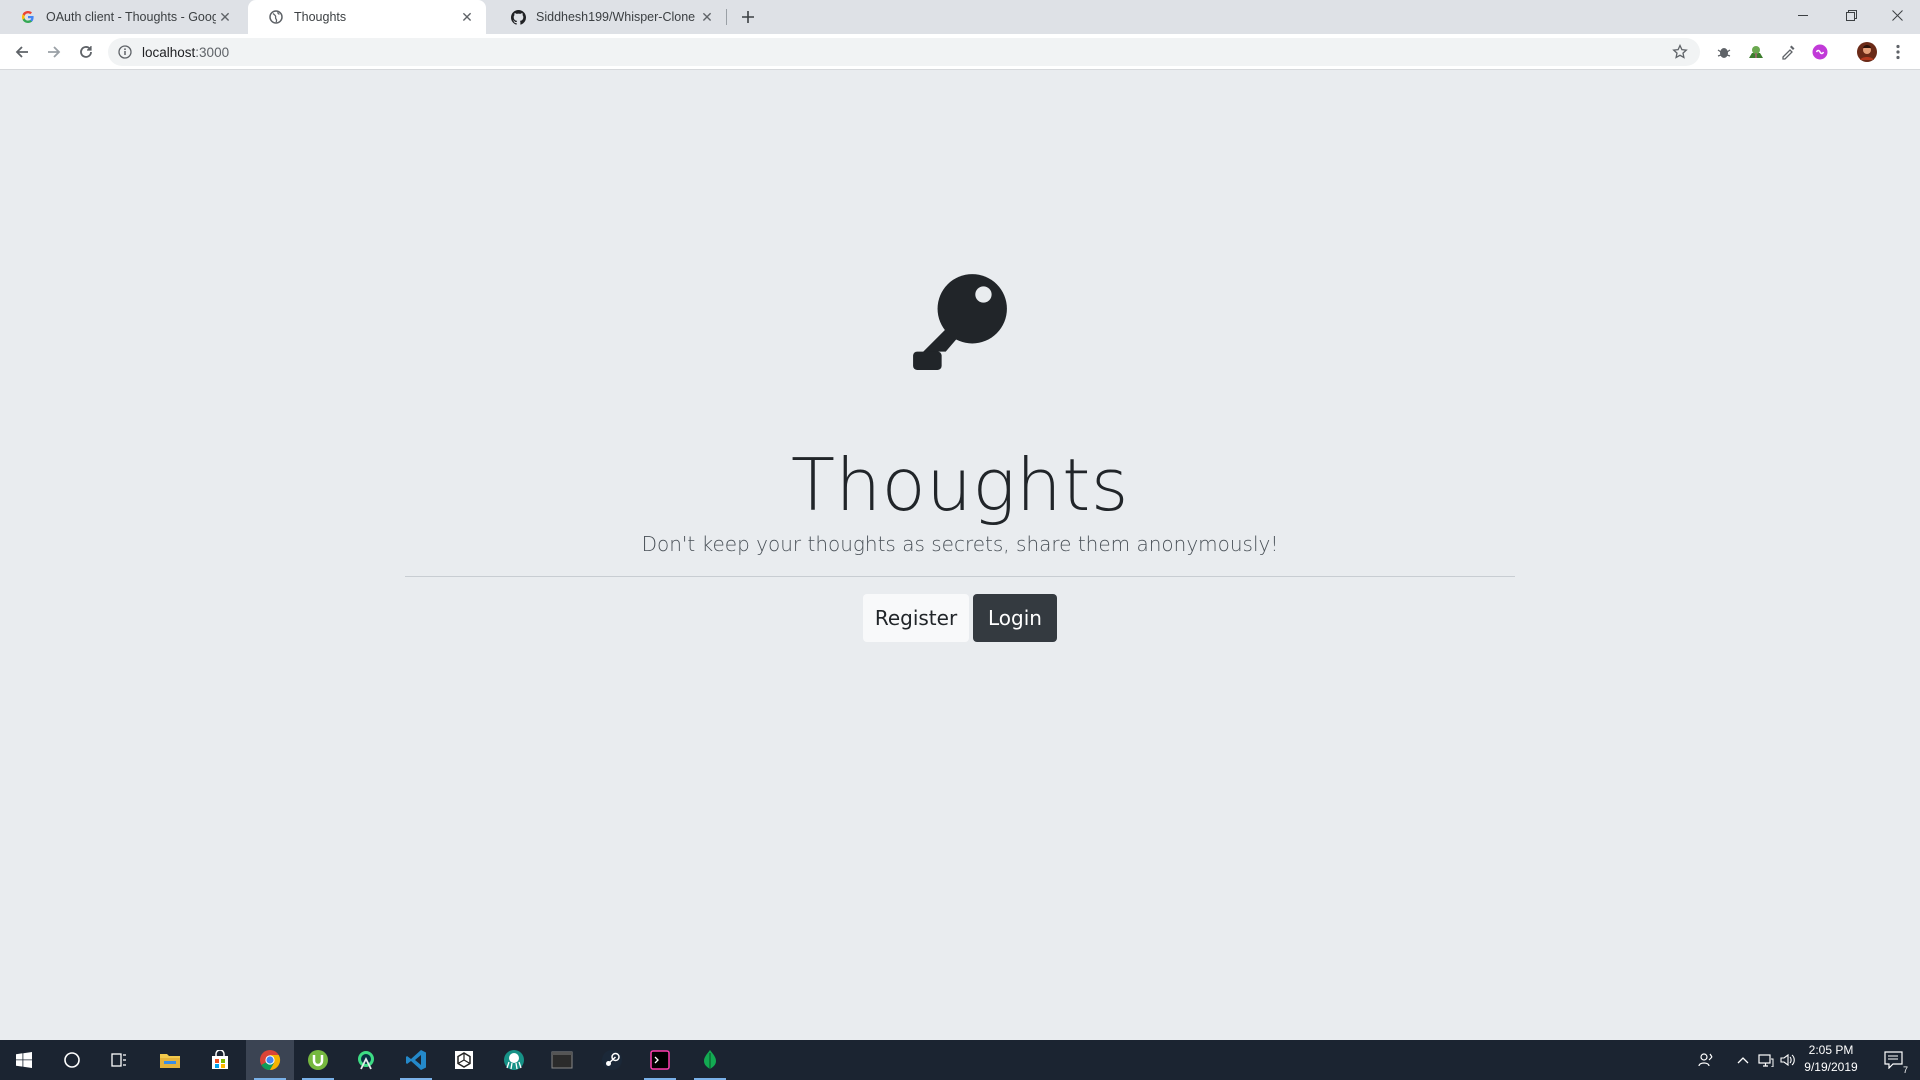 The width and height of the screenshot is (1920, 1080). What do you see at coordinates (960, 1060) in the screenshot?
I see `taskbar: 2:05 PM 9/19/2019 7` at bounding box center [960, 1060].